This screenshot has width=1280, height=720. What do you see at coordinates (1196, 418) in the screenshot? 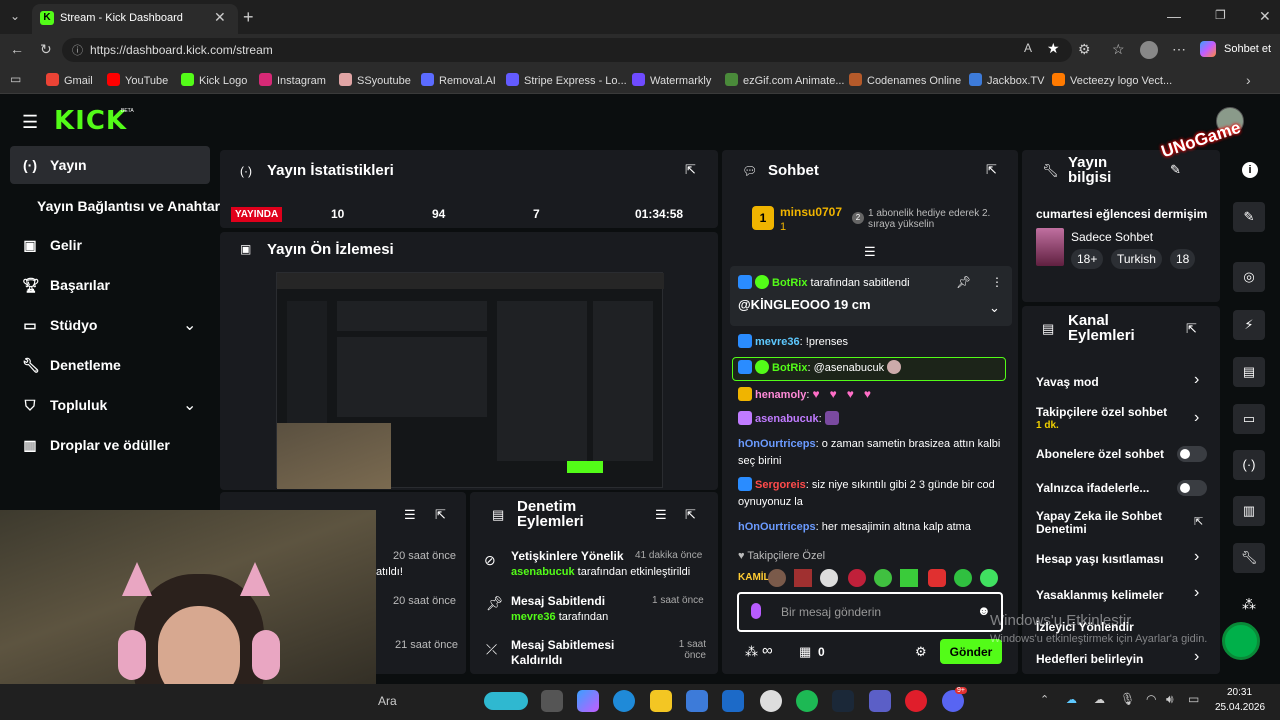
I see `followers-only-chevron-icon: ›` at bounding box center [1196, 418].